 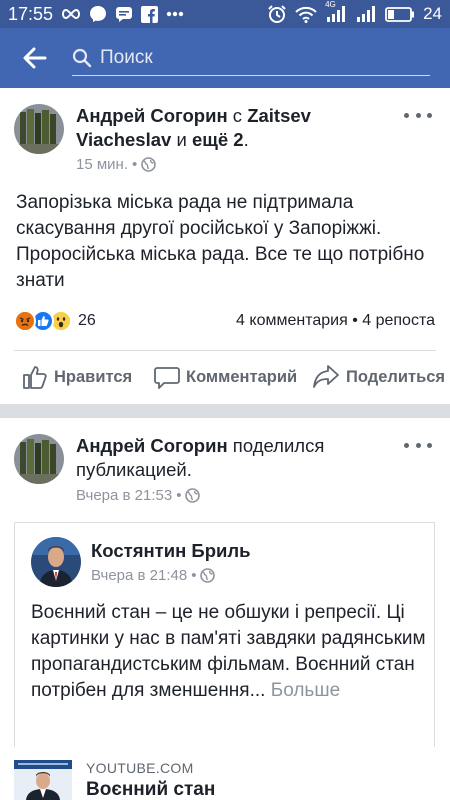 What do you see at coordinates (236, 458) in the screenshot?
I see `post-header: Андрей Согорин поделился публикацией.` at bounding box center [236, 458].